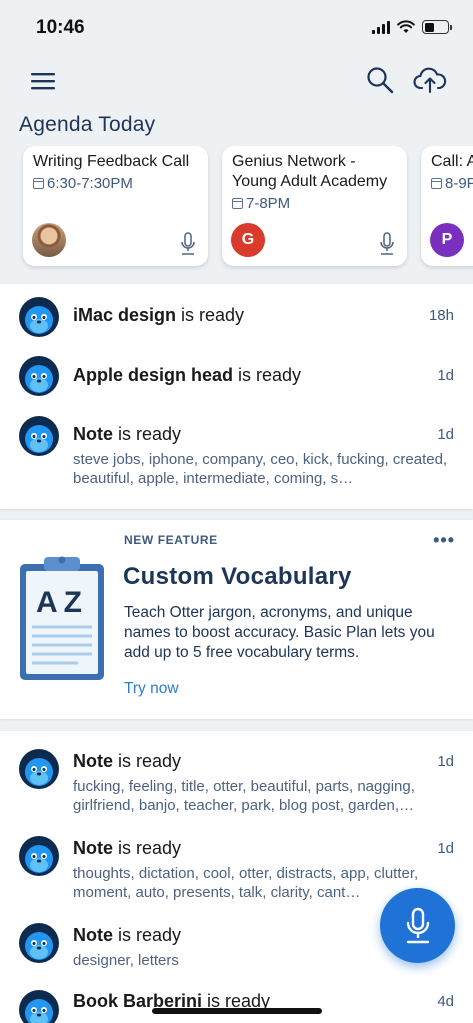 The height and width of the screenshot is (1023, 473). Describe the element at coordinates (430, 80) in the screenshot. I see `cloud-upload-icon` at that location.